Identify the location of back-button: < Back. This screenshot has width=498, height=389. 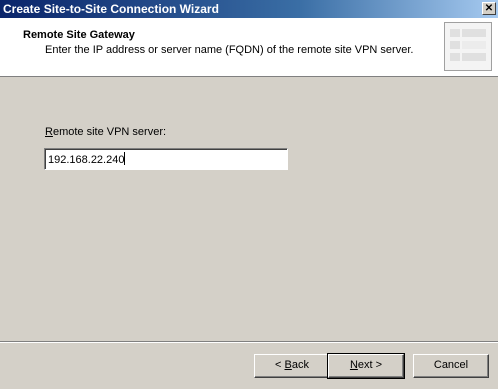
(292, 366).